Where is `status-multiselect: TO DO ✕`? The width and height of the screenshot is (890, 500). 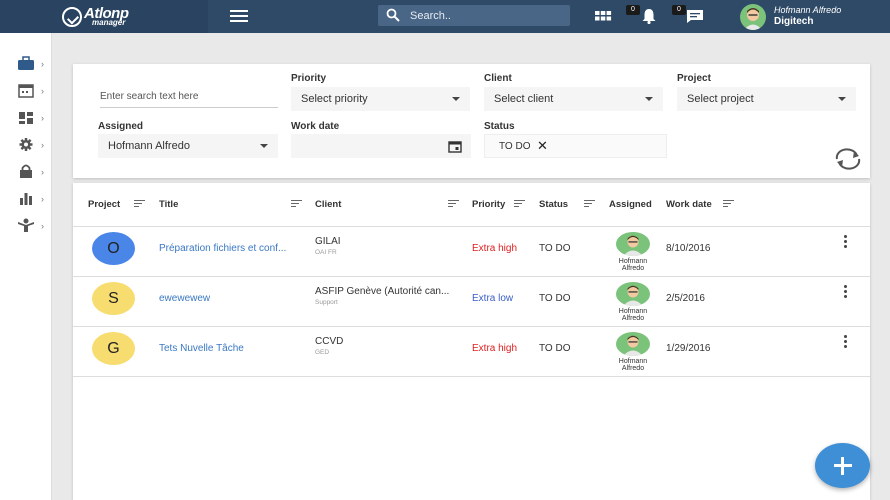 status-multiselect: TO DO ✕ is located at coordinates (575, 146).